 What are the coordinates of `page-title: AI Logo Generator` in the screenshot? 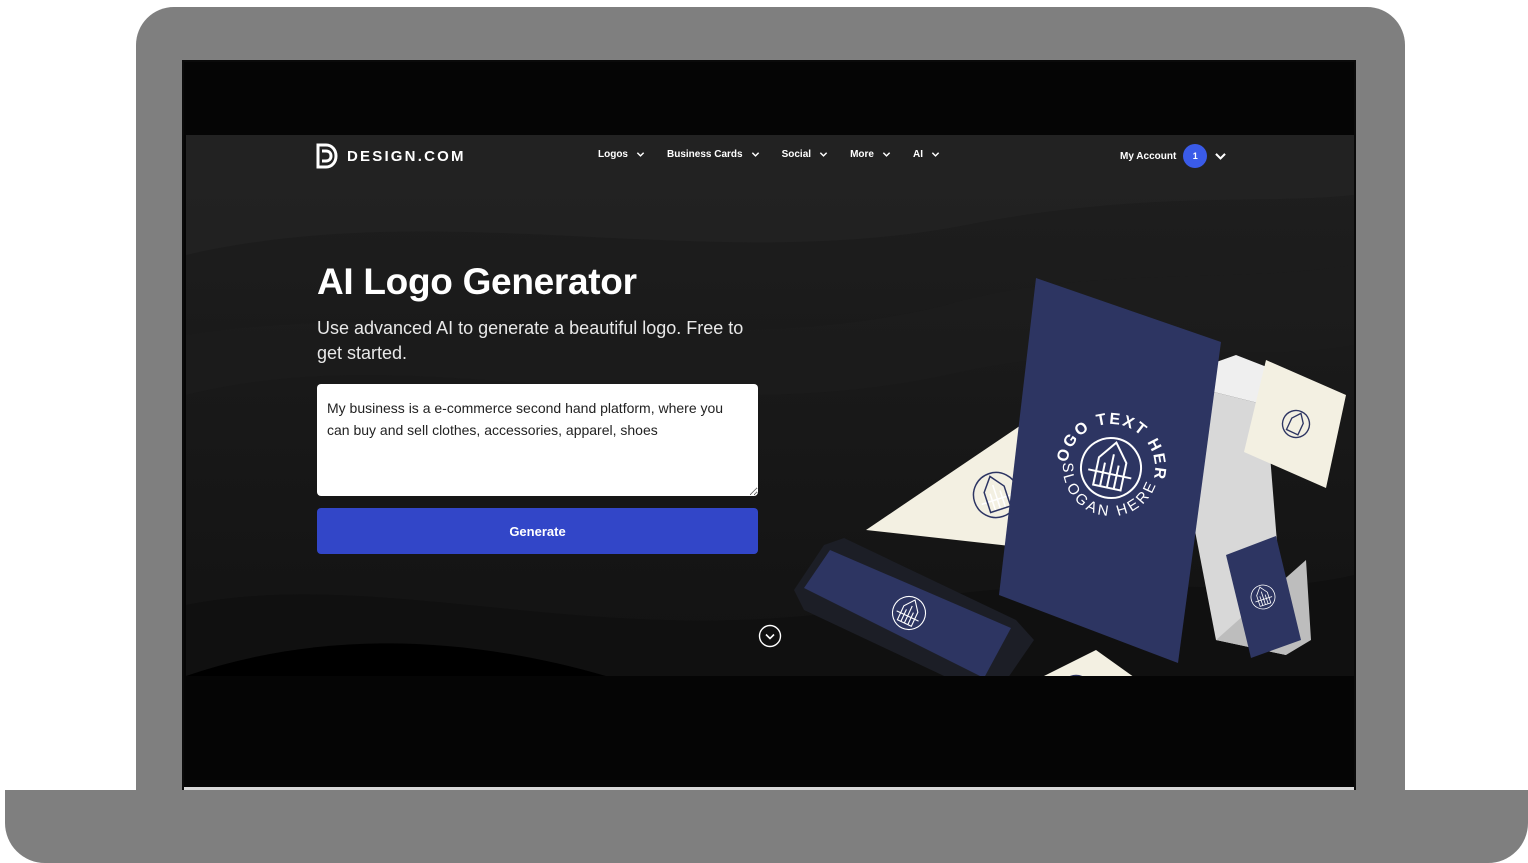 It's located at (477, 281).